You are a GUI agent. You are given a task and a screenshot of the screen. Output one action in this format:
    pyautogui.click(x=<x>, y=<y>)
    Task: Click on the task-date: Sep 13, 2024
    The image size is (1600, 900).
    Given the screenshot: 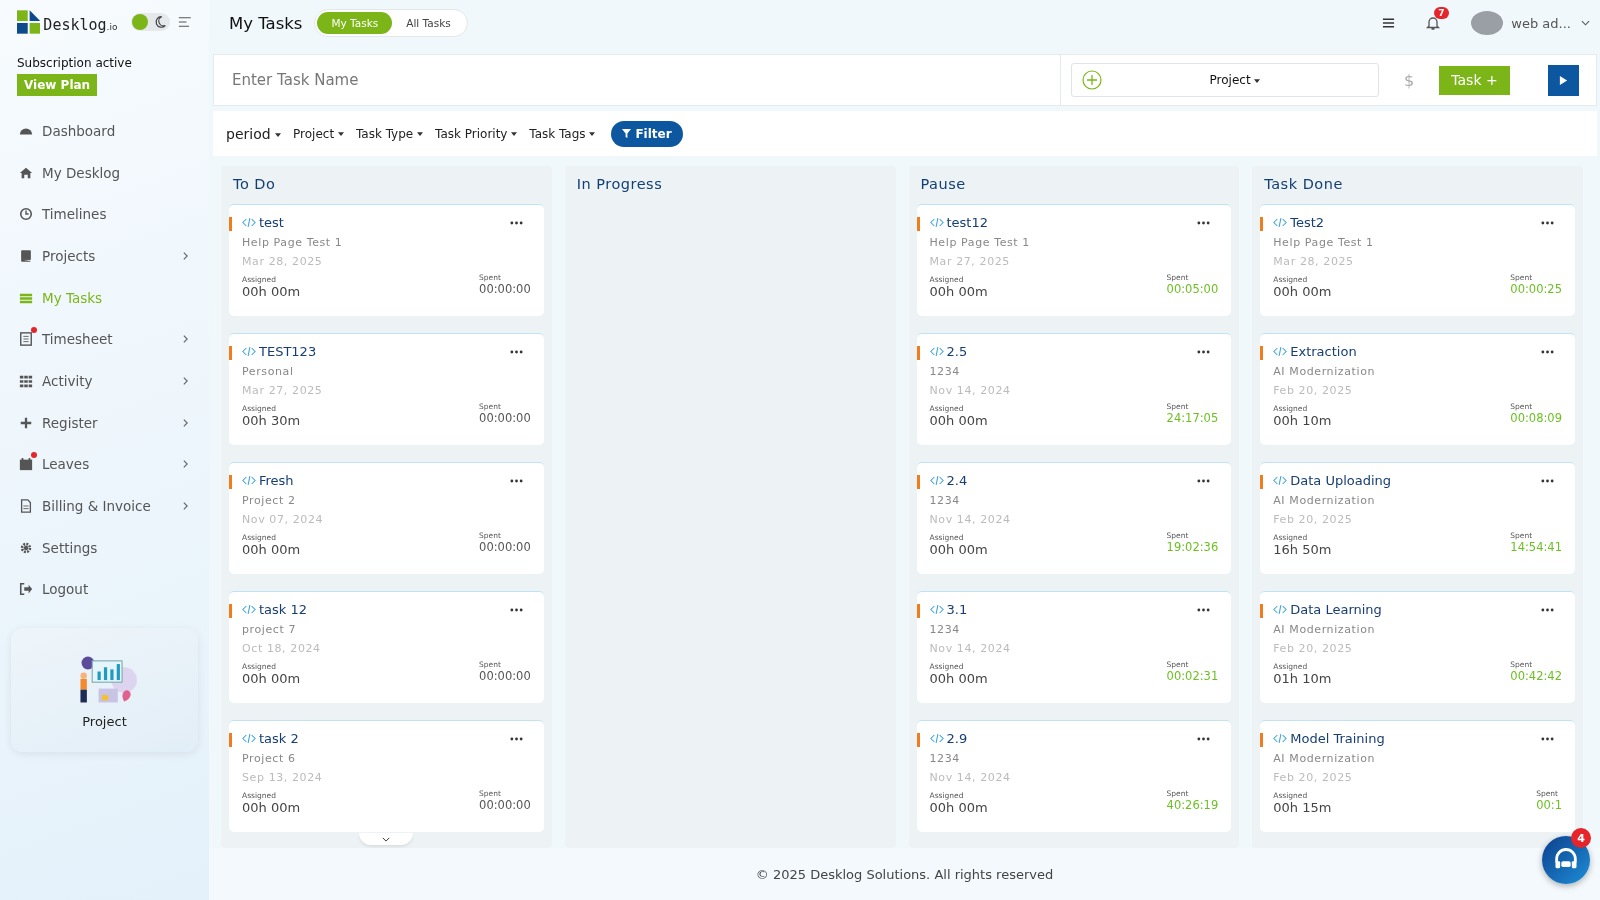 What is the action you would take?
    pyautogui.click(x=283, y=777)
    